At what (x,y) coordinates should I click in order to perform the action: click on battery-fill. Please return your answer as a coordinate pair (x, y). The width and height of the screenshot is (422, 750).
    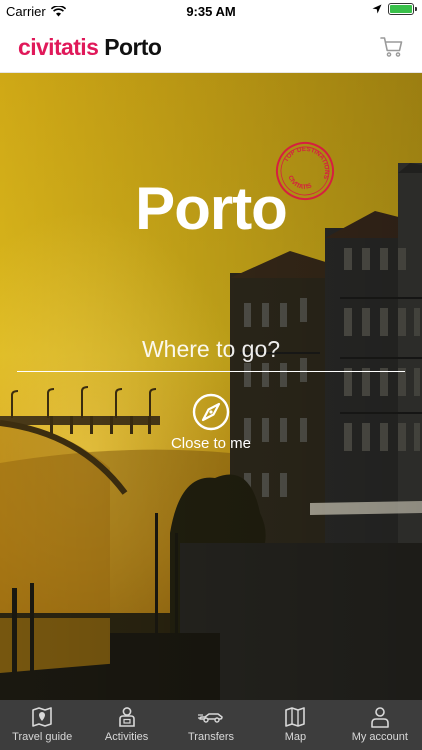
    Looking at the image, I should click on (401, 9).